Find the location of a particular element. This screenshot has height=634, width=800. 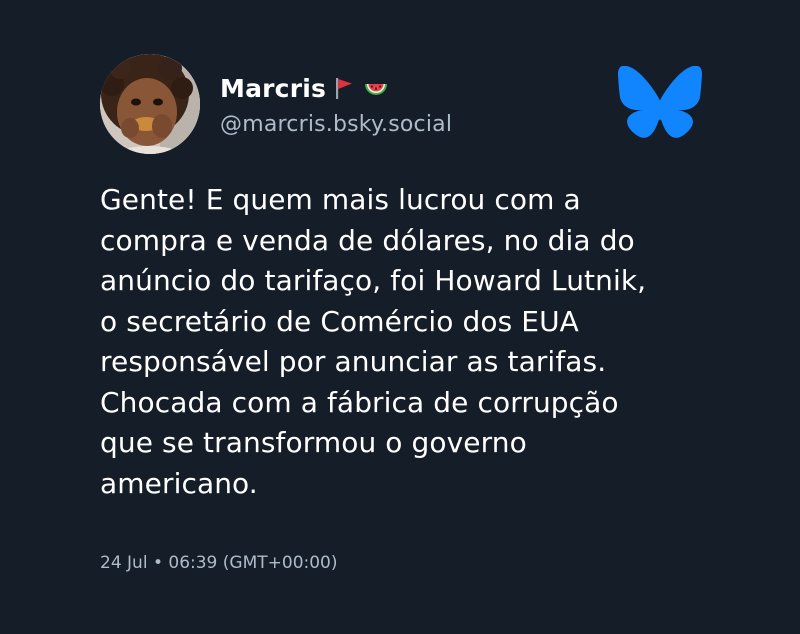

display-name: Marcris is located at coordinates (273, 88).